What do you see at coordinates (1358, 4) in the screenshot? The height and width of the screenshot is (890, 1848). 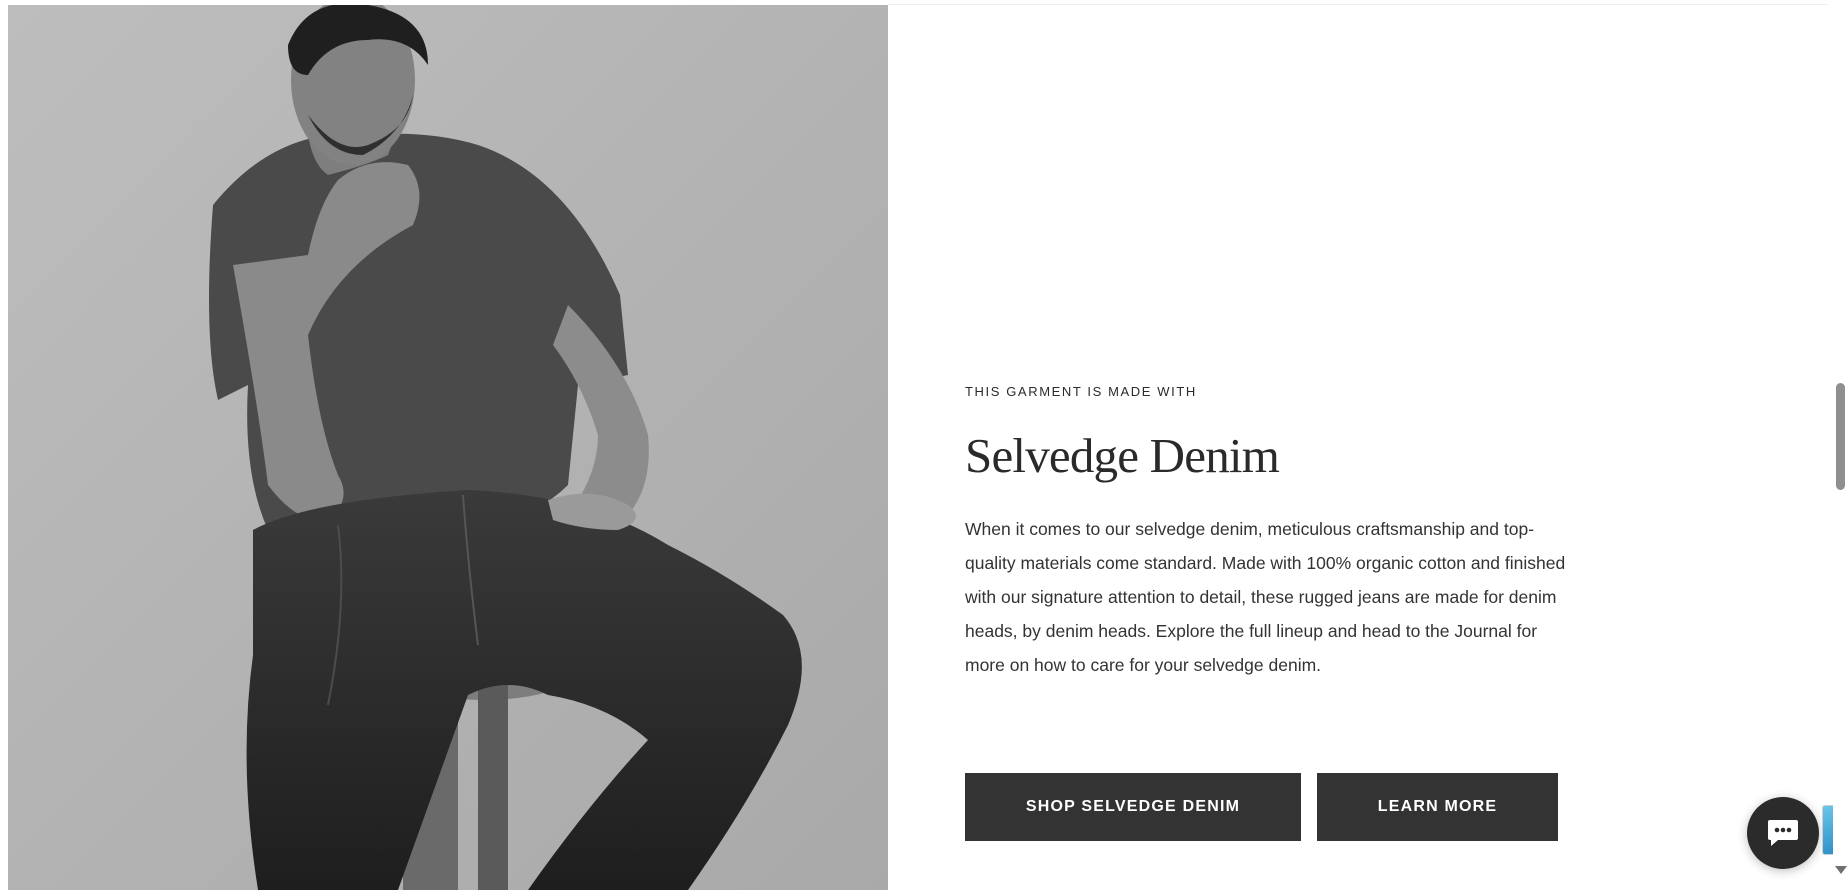 I see `header-divider` at bounding box center [1358, 4].